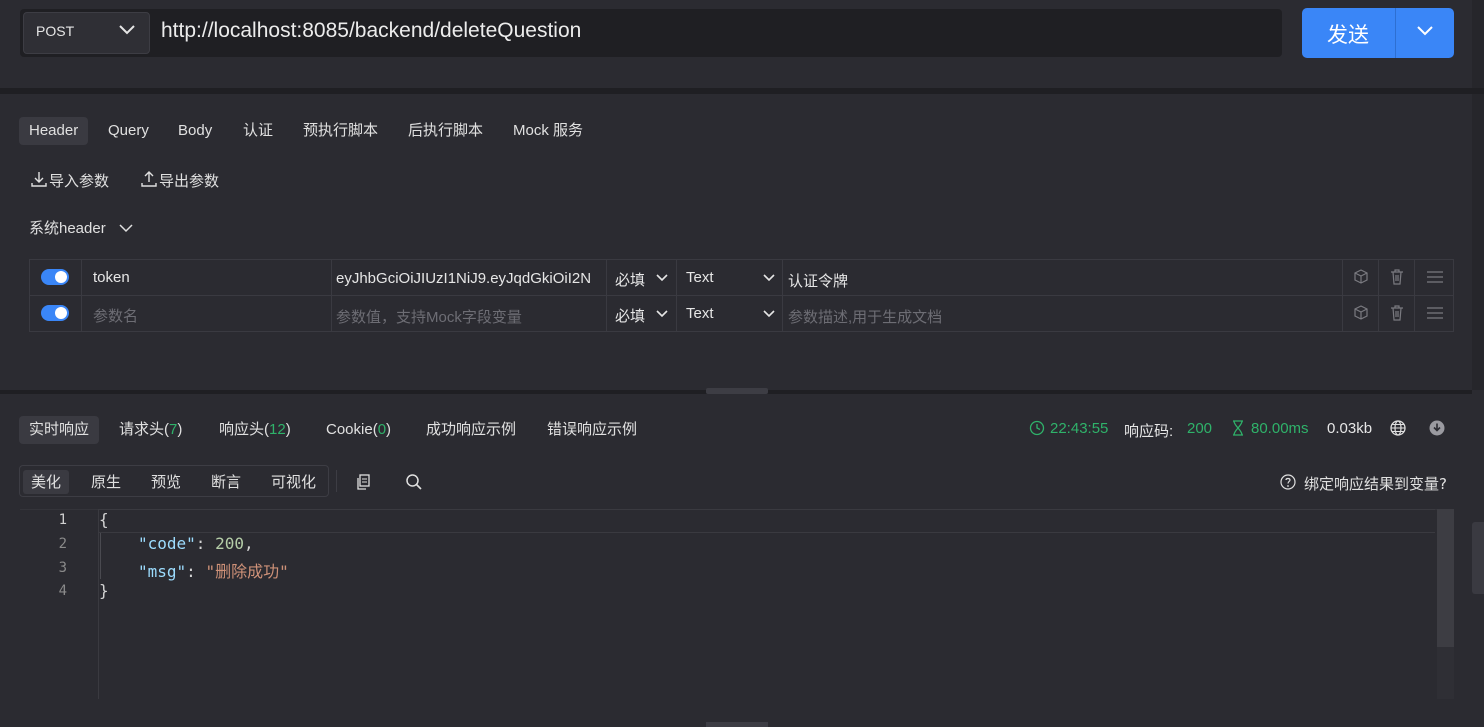  Describe the element at coordinates (100, 556) in the screenshot. I see `indent-guide` at that location.